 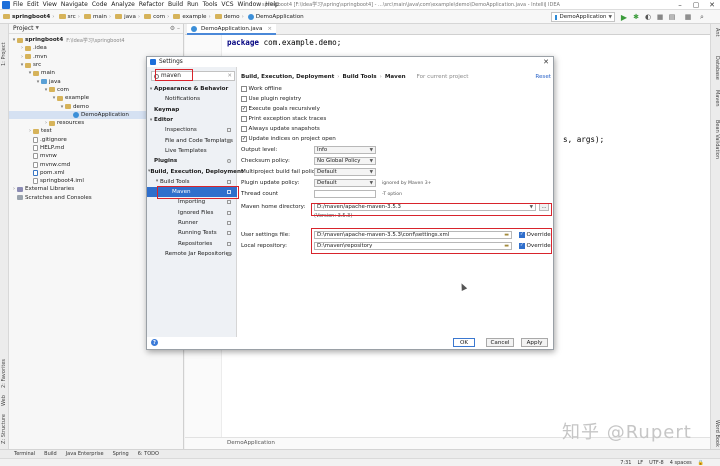 What do you see at coordinates (275, 16) in the screenshot?
I see `breadcrumb-class: DemoApplication` at bounding box center [275, 16].